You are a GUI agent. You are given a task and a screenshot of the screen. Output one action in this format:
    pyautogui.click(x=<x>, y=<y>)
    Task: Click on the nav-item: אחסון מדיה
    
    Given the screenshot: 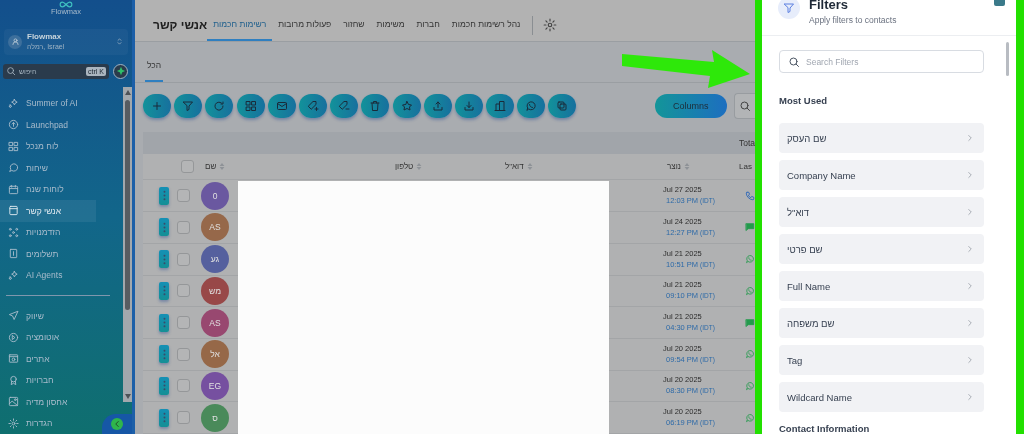 What is the action you would take?
    pyautogui.click(x=48, y=402)
    